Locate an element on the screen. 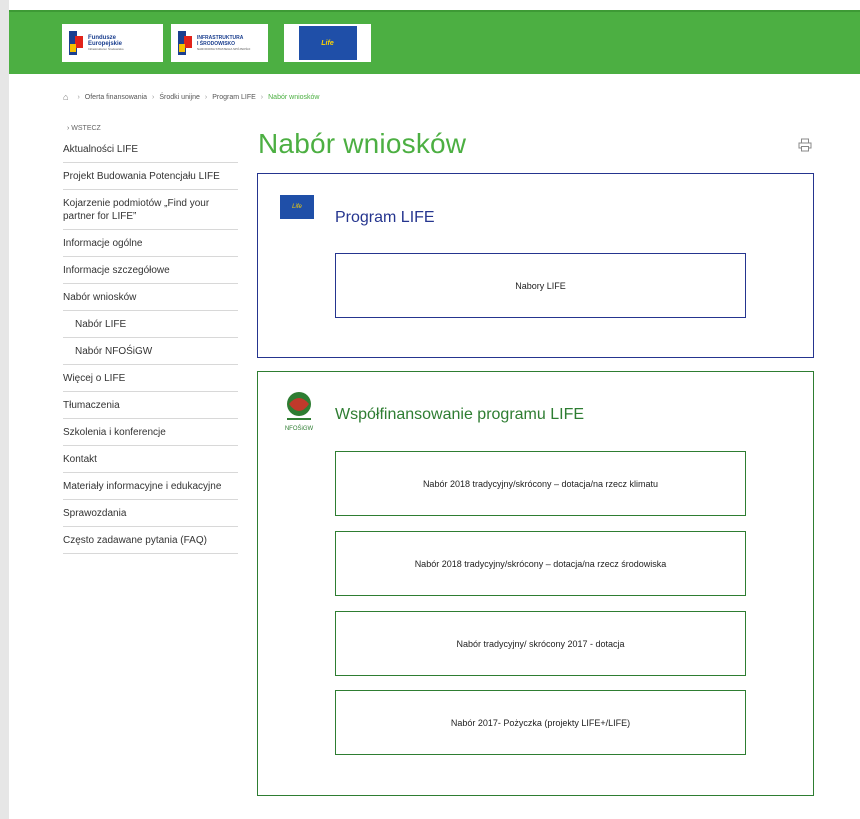 The image size is (860, 819). nfosigw-logo-icon: NFOŚiGW is located at coordinates (299, 412).